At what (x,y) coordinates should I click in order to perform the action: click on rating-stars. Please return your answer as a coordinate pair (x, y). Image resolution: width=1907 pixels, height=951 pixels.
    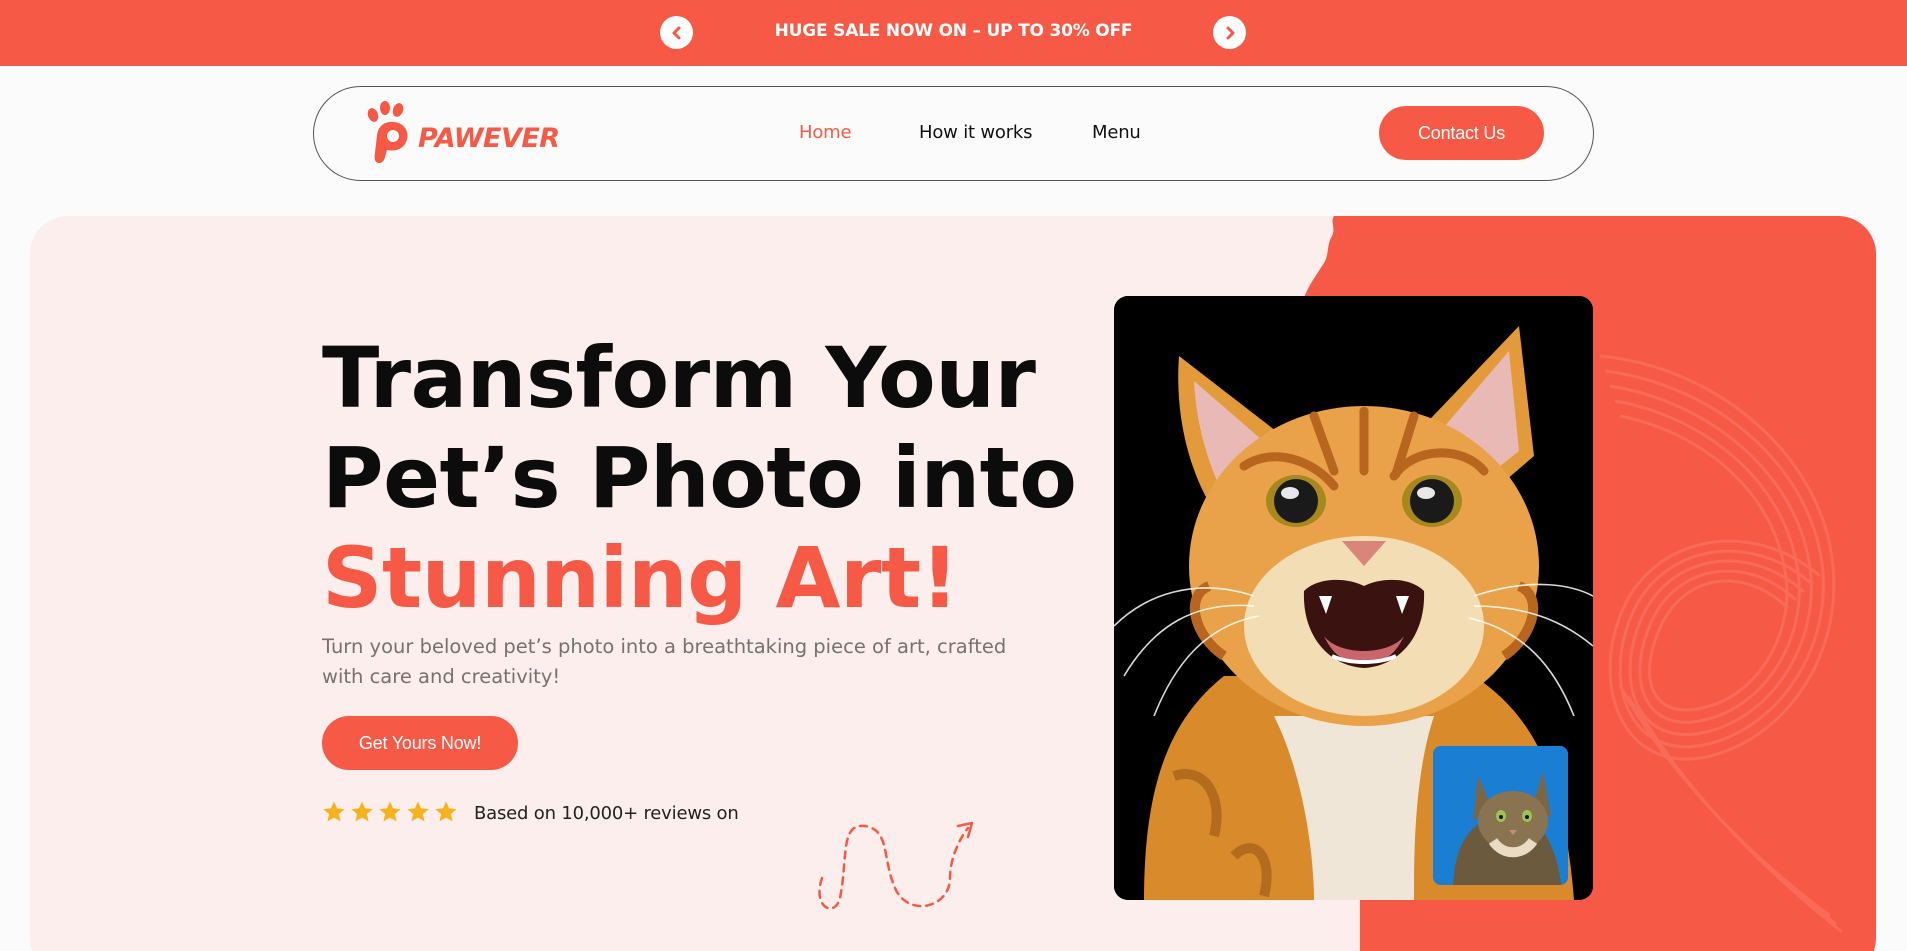
    Looking at the image, I should click on (390, 812).